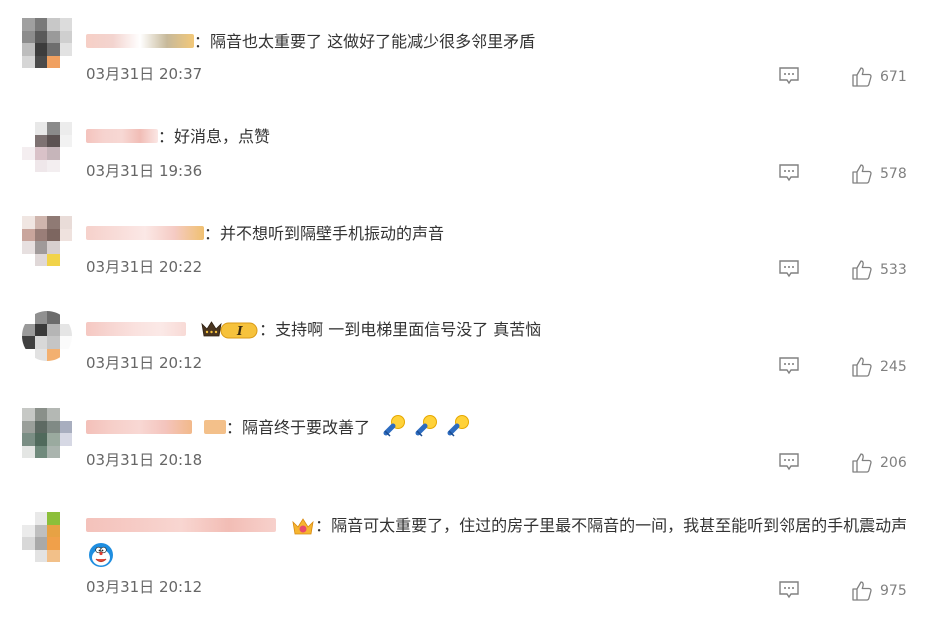 The width and height of the screenshot is (927, 625). What do you see at coordinates (879, 367) in the screenshot?
I see `like-button: 245` at bounding box center [879, 367].